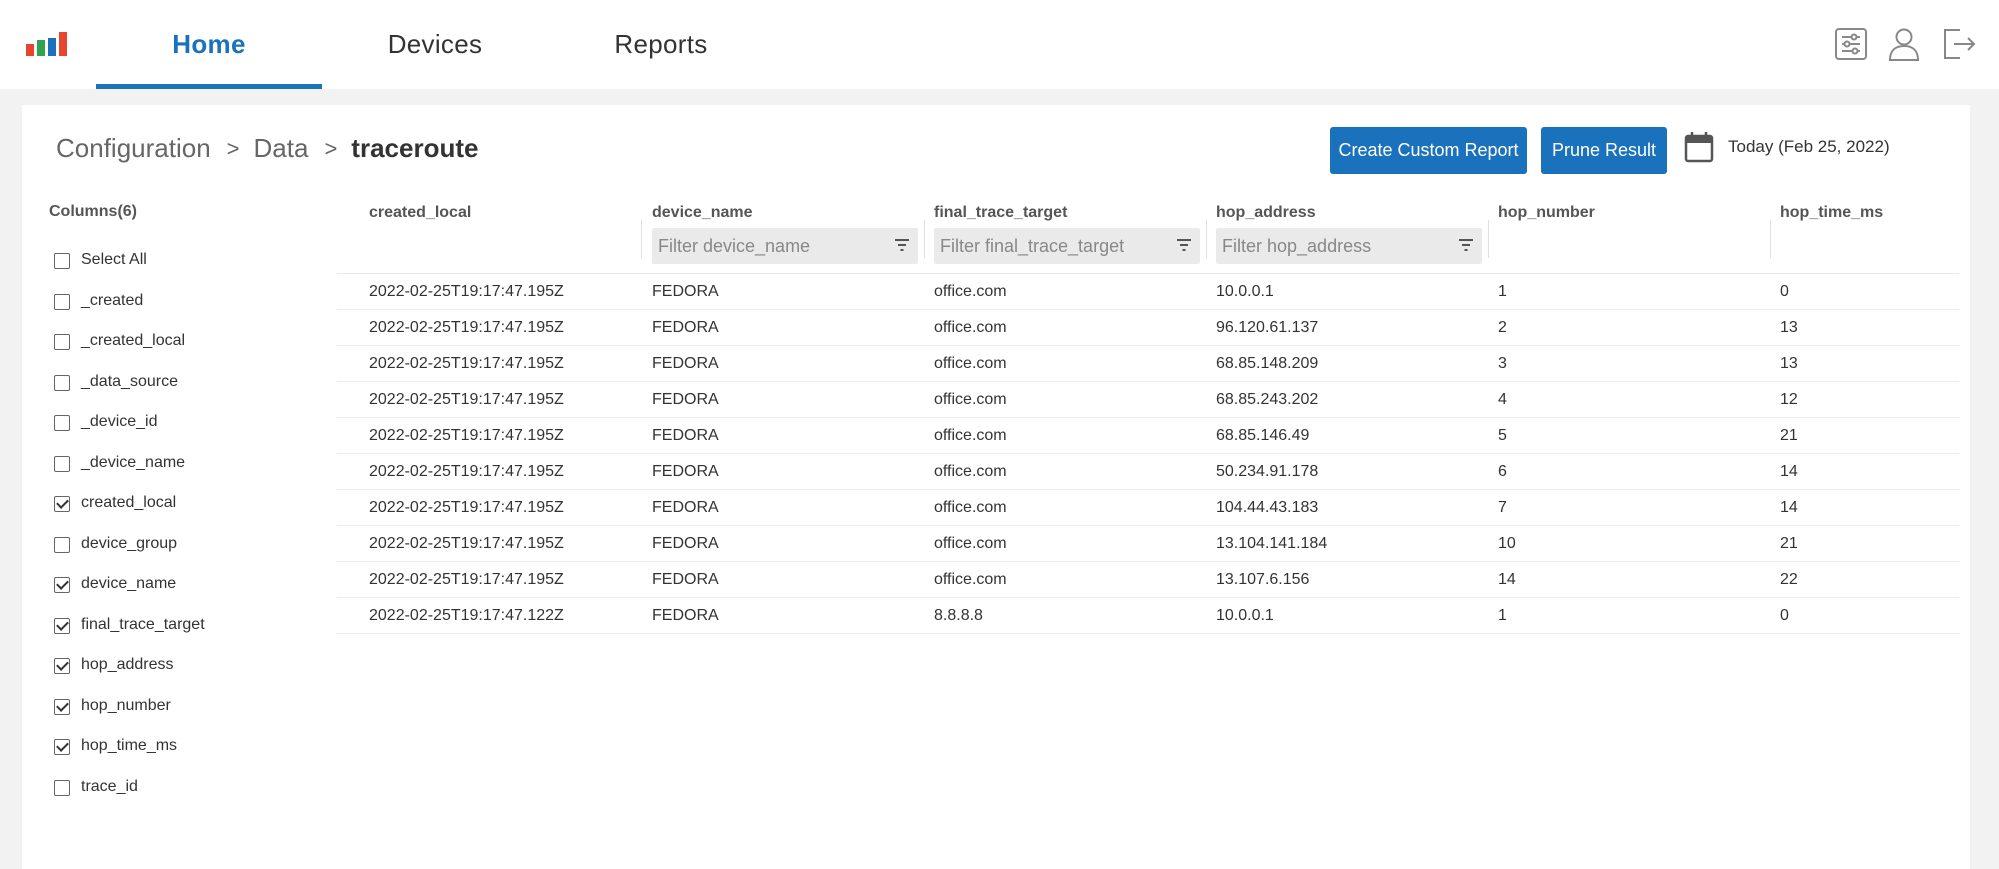 The height and width of the screenshot is (869, 1999). What do you see at coordinates (1349, 246) in the screenshot?
I see `filter-hop-address: Filter hop_address` at bounding box center [1349, 246].